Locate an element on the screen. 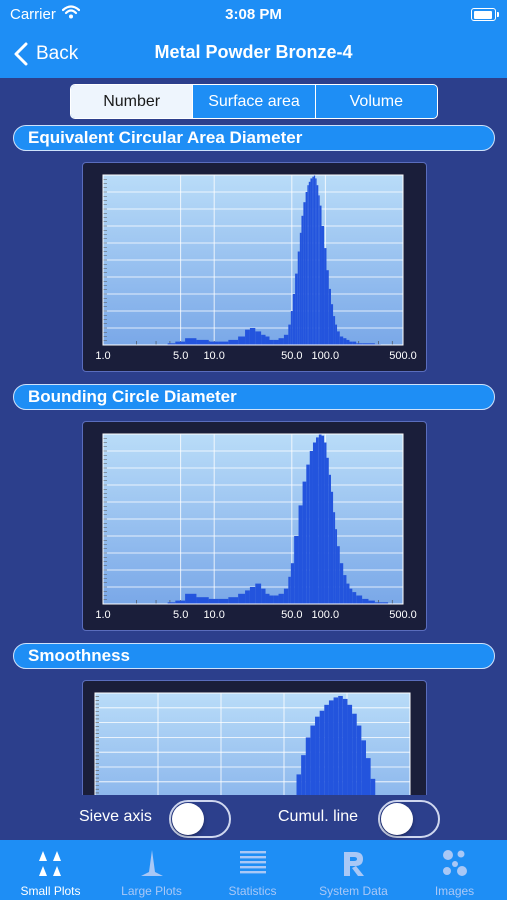  tab-large-plots: Large Plots is located at coordinates (151, 870).